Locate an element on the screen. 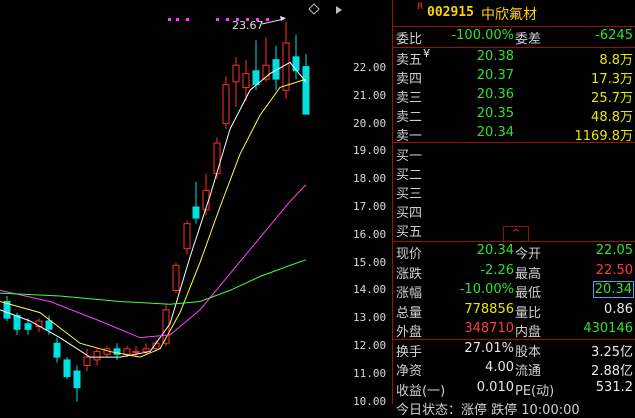 The width and height of the screenshot is (635, 418). sell-level-1: 卖一 20.34 1169.8万 is located at coordinates (514, 134).